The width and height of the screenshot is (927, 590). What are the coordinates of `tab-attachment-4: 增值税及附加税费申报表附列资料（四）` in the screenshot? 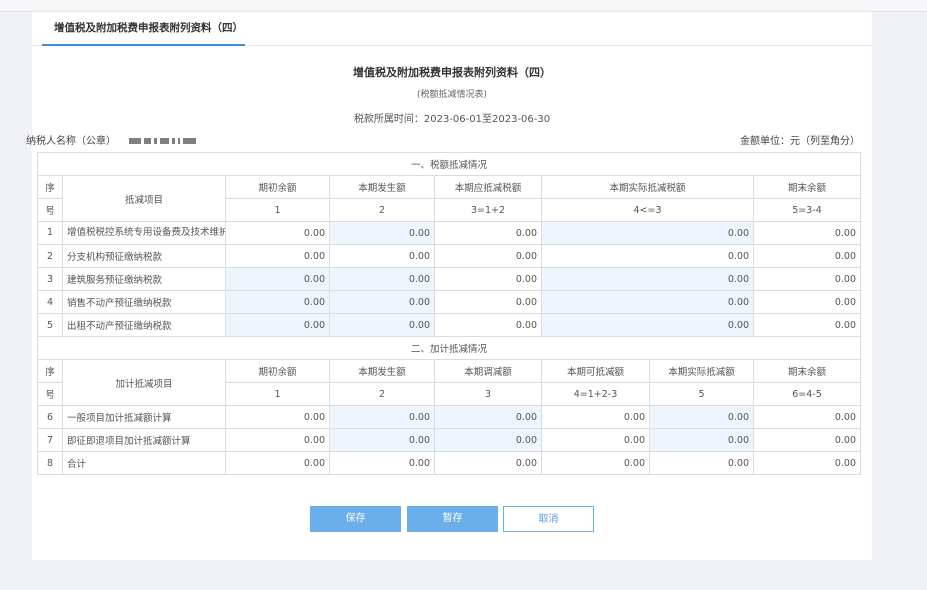 It's located at (143, 29).